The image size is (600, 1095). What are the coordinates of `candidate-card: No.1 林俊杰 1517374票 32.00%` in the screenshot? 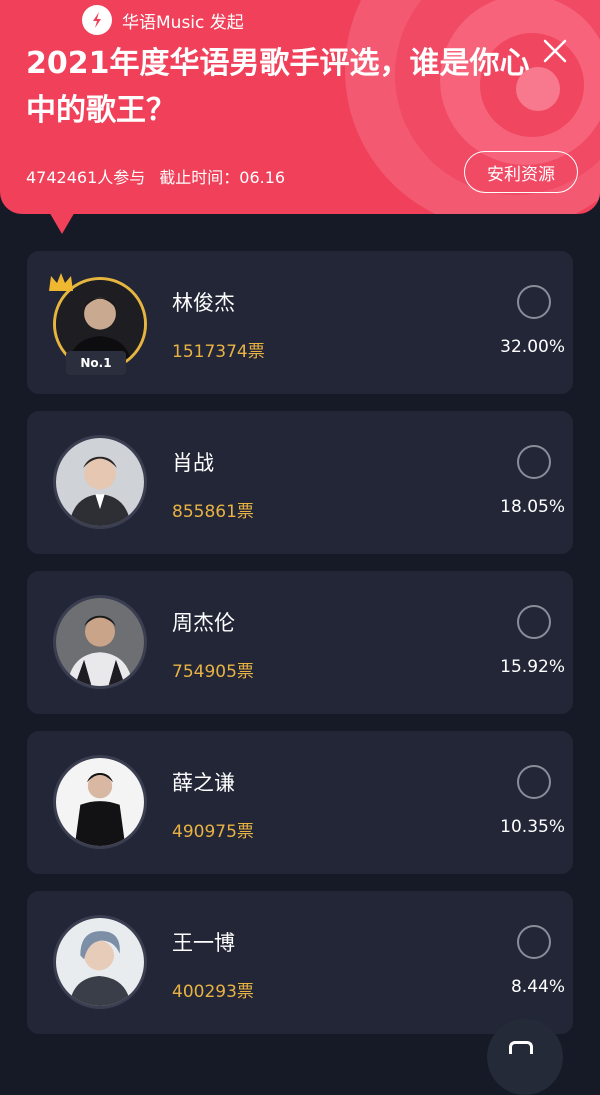 It's located at (300, 322).